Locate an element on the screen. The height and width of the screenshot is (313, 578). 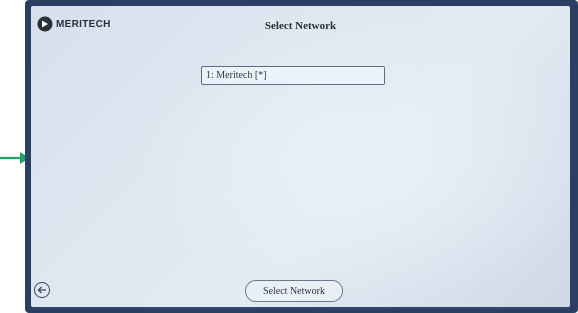
select-network-button: Select Network is located at coordinates (294, 291).